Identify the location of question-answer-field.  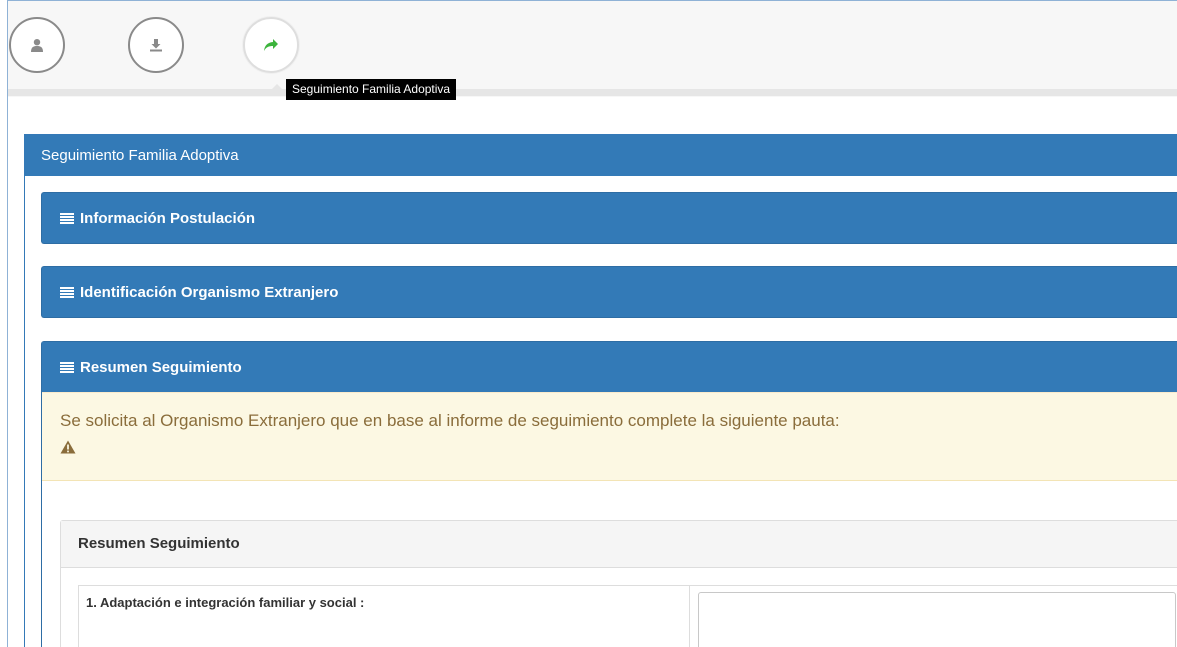
(937, 619).